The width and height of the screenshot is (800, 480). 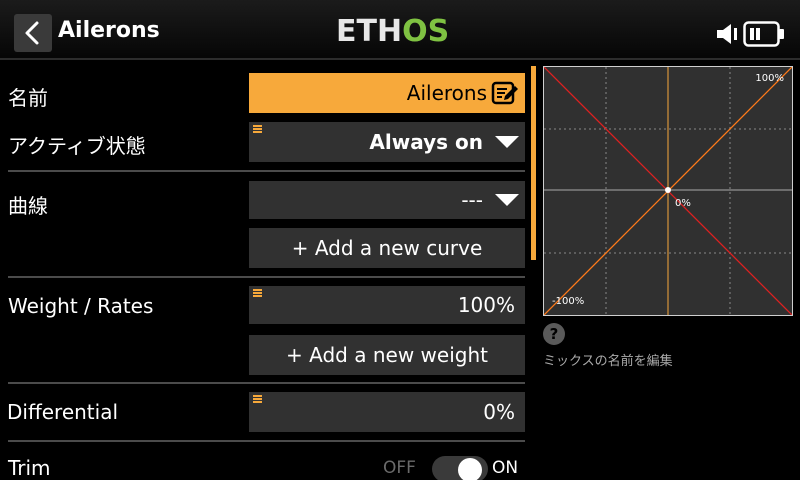 What do you see at coordinates (608, 361) in the screenshot?
I see `help-text: ミックスの名前を編集` at bounding box center [608, 361].